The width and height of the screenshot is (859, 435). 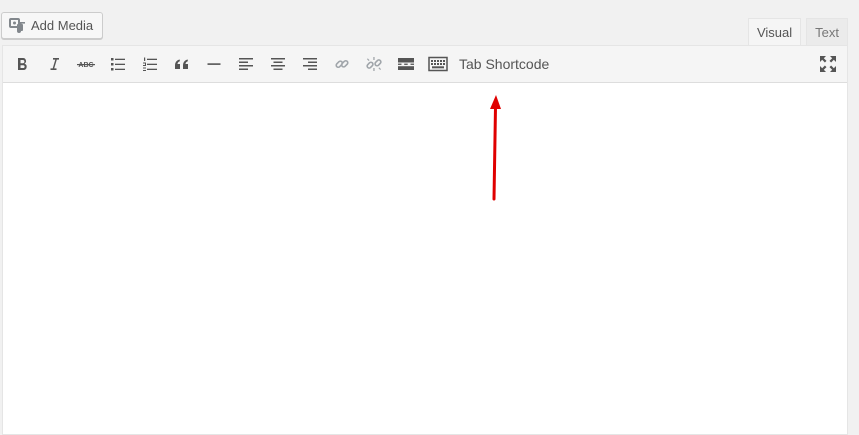 I want to click on bulleted-list-icon, so click(x=118, y=64).